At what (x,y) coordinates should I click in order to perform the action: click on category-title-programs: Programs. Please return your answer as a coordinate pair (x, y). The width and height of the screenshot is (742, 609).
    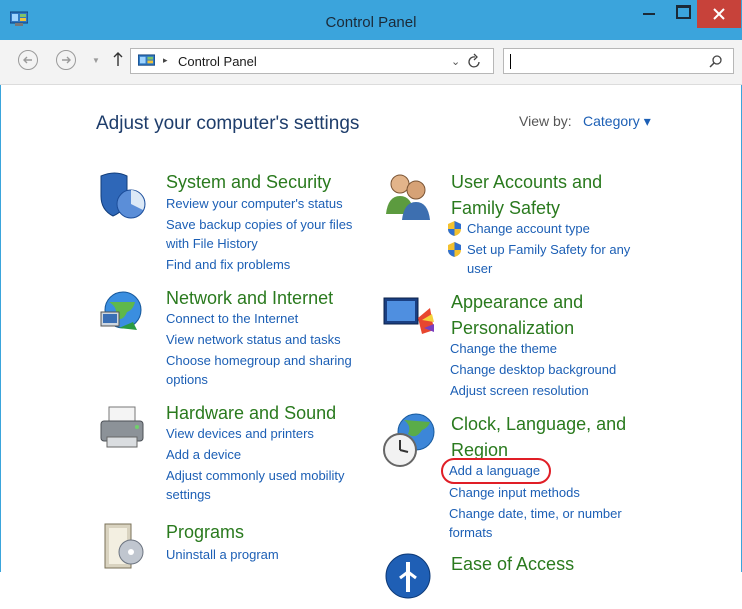
    Looking at the image, I should click on (205, 532).